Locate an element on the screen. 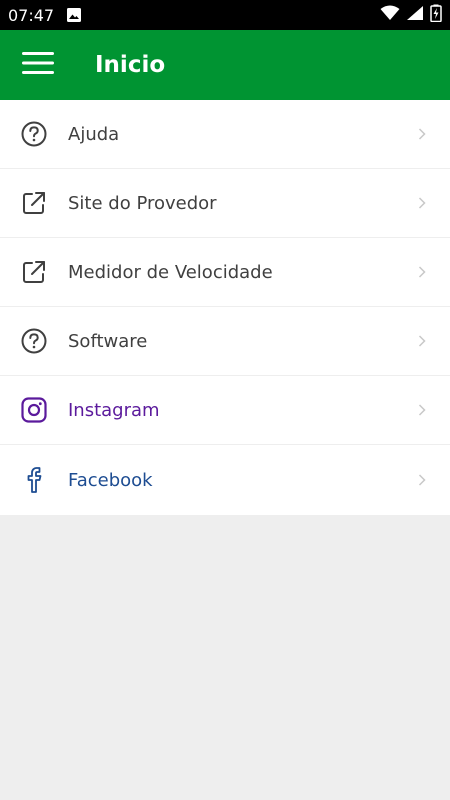  menu-item-label: Instagram is located at coordinates (114, 410).